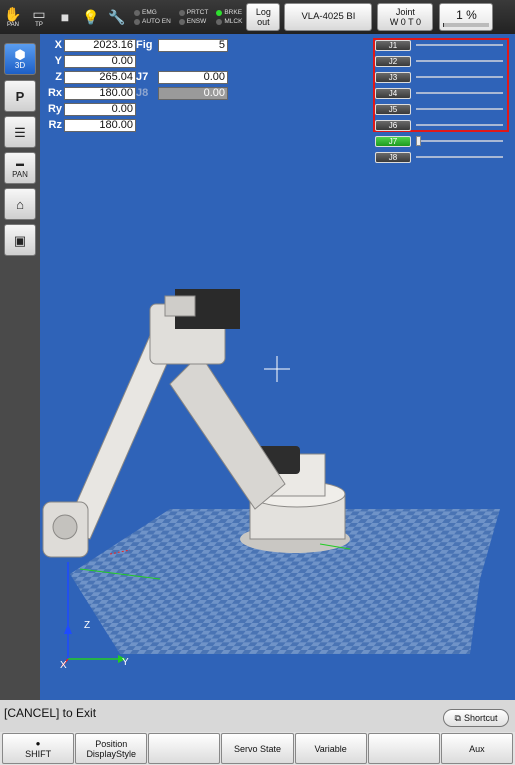  I want to click on pan-button: ▬ PAN, so click(20, 168).